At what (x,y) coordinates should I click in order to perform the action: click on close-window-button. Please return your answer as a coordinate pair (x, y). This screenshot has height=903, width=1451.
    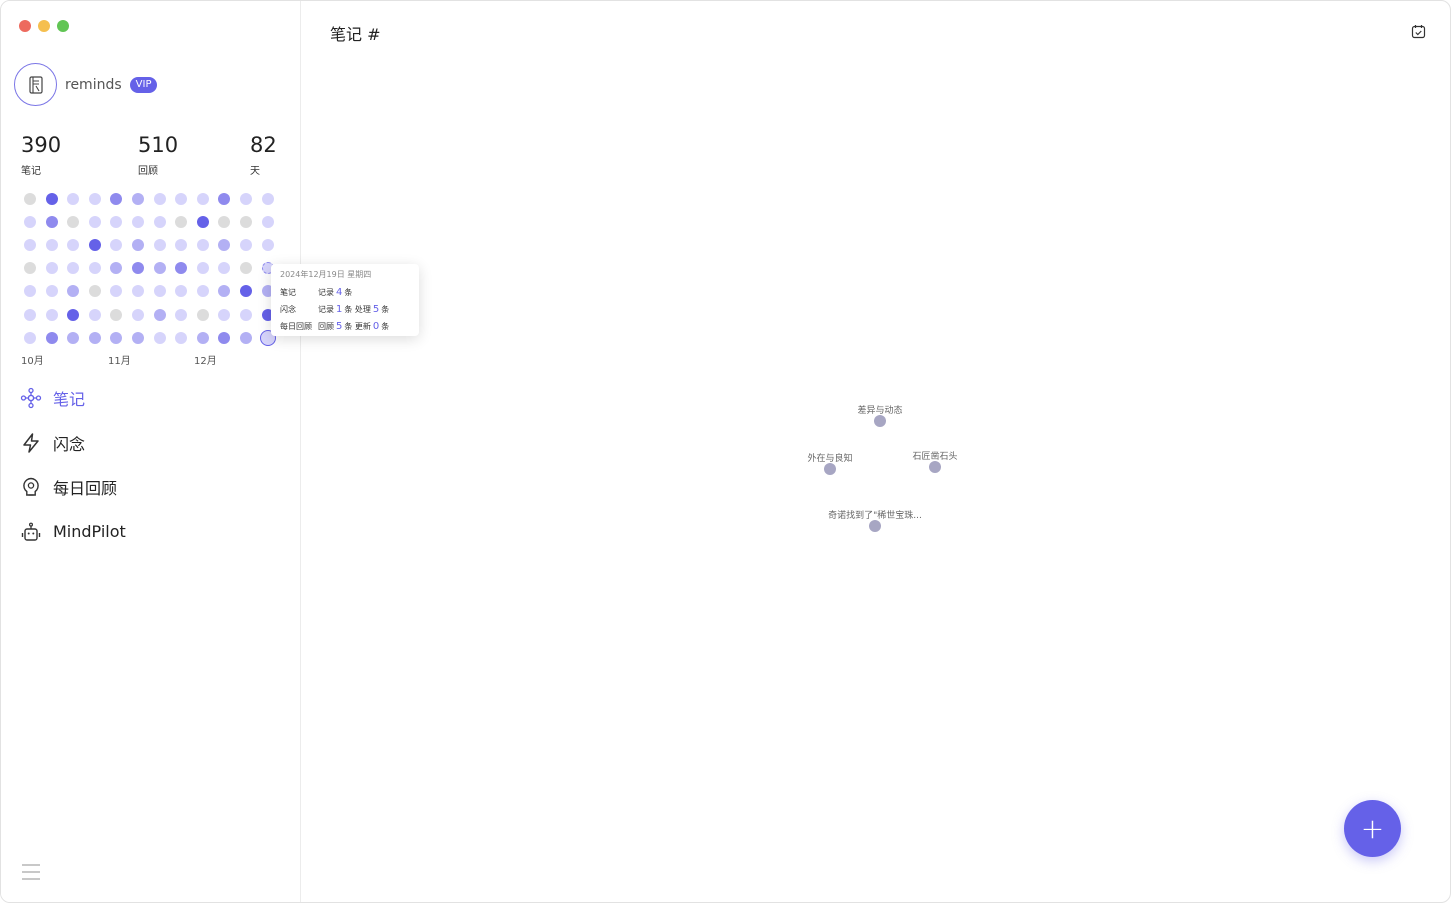
    Looking at the image, I should click on (25, 26).